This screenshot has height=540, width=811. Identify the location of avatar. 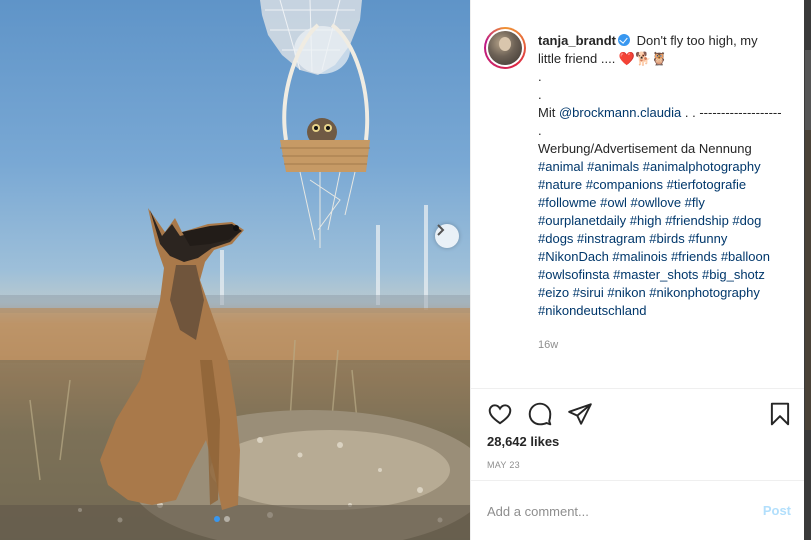
(505, 48).